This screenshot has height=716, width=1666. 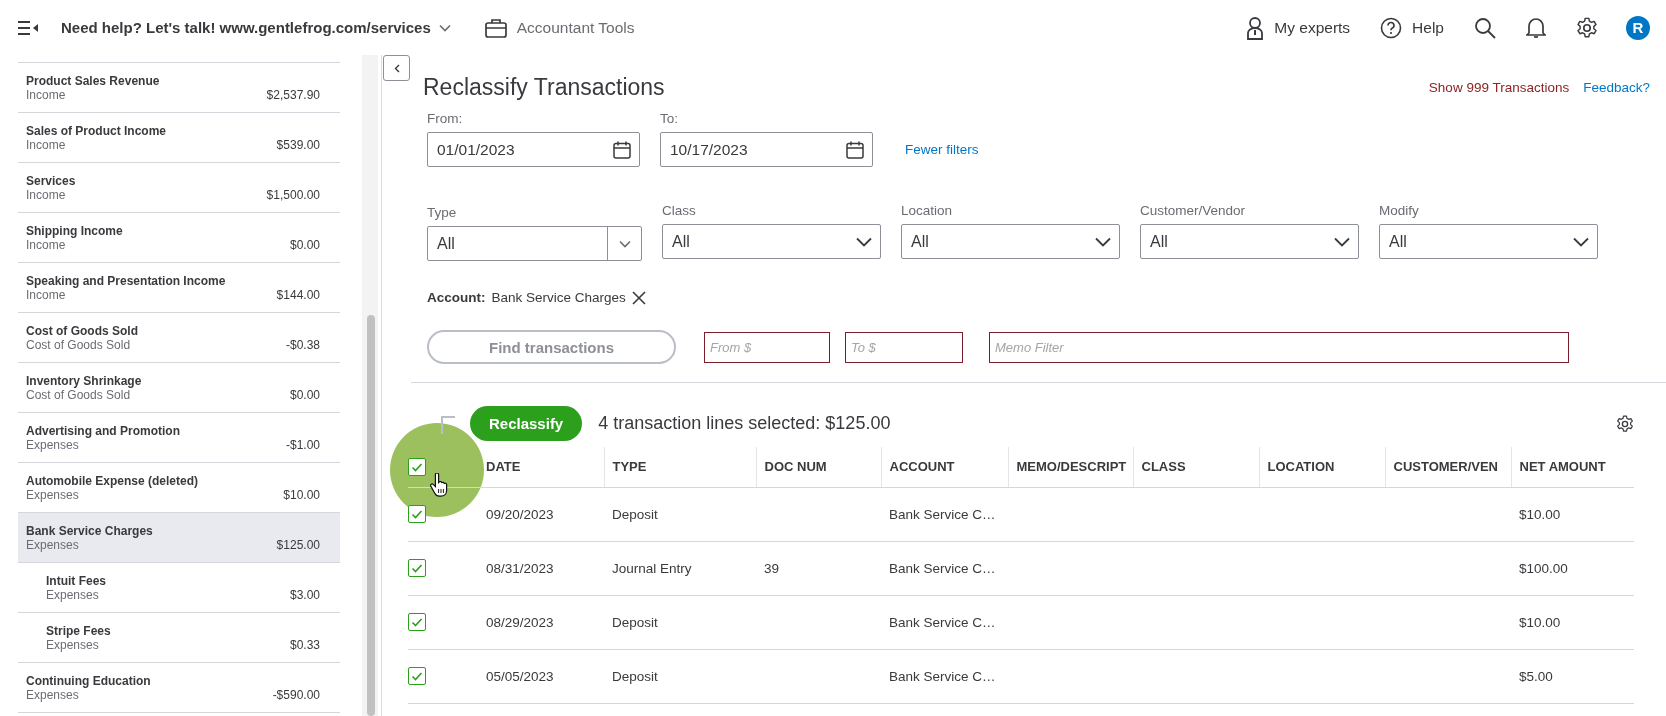 I want to click on help-icon, so click(x=1391, y=27).